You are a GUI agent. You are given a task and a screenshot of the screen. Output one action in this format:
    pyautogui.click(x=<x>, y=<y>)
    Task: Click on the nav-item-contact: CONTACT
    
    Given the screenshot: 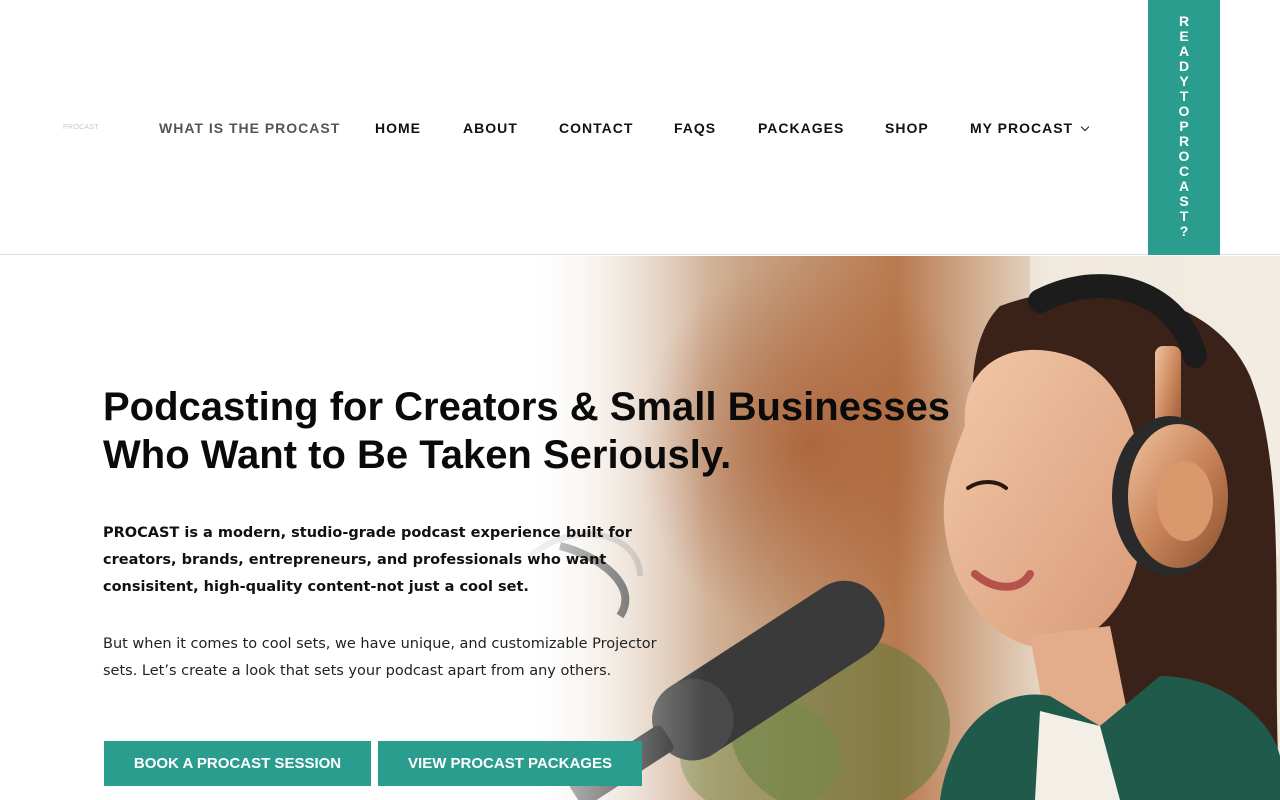 What is the action you would take?
    pyautogui.click(x=596, y=128)
    